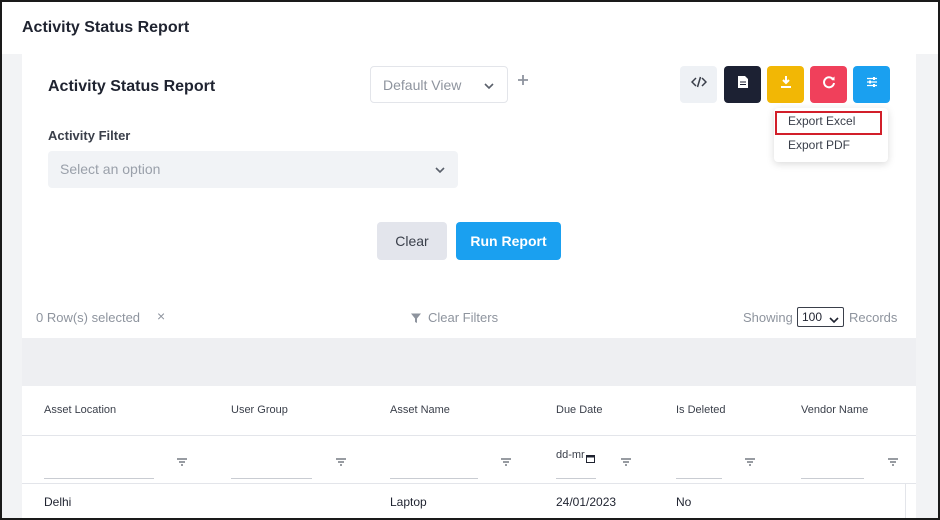  What do you see at coordinates (271, 478) in the screenshot?
I see `user-group-filter-input` at bounding box center [271, 478].